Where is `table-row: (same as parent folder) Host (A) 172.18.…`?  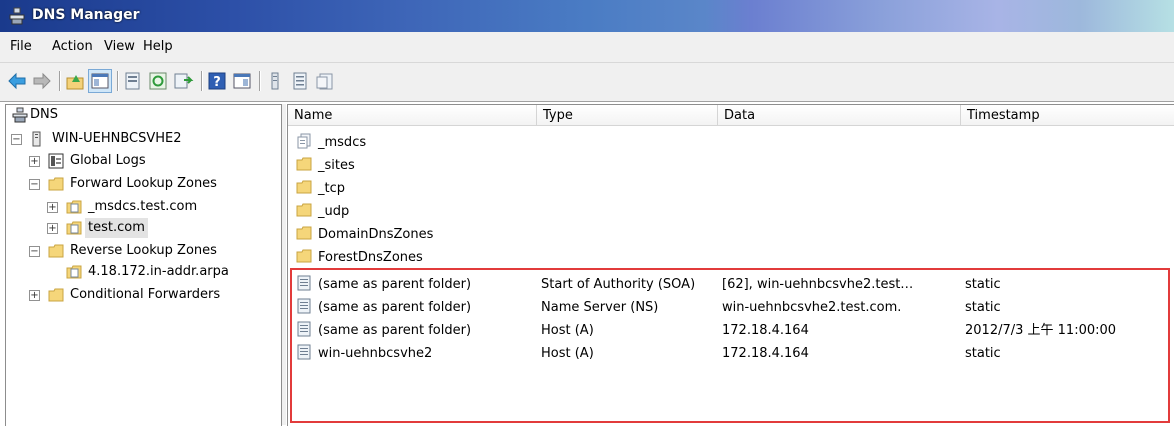
table-row: (same as parent folder) Host (A) 172.18.… is located at coordinates (731, 330).